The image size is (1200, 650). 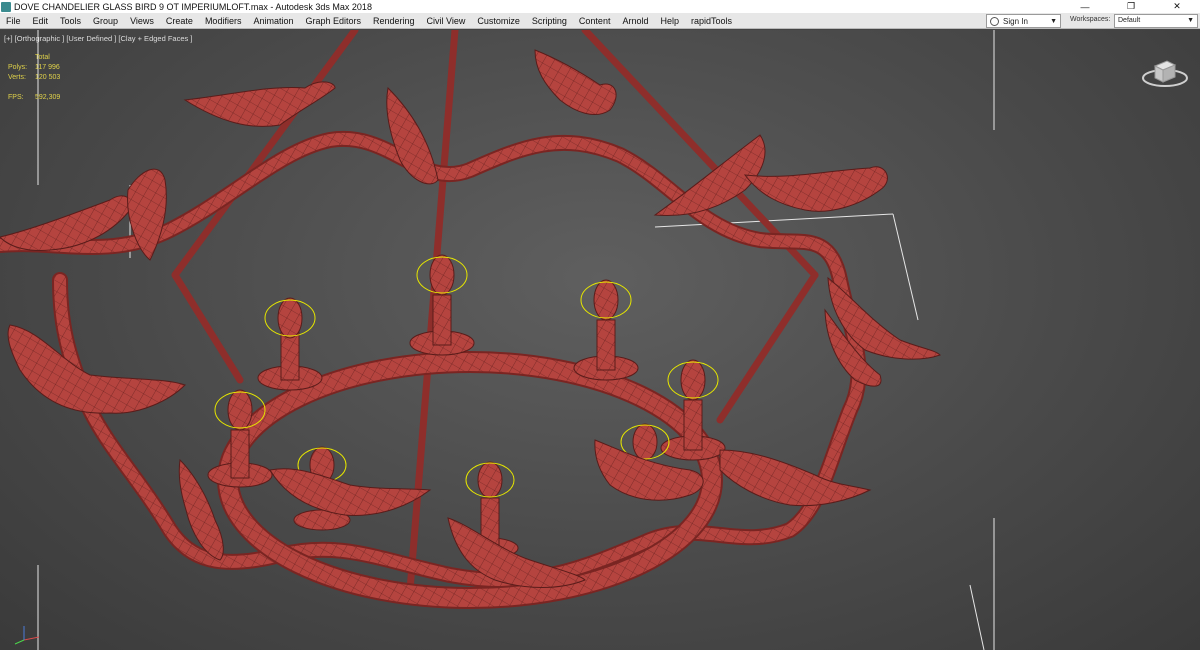 I want to click on user-icon, so click(x=994, y=21).